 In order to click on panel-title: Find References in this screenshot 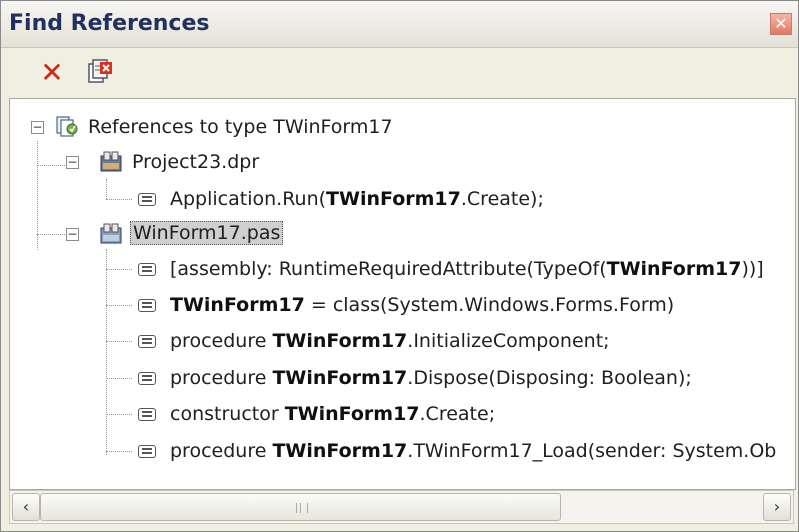, I will do `click(109, 23)`.